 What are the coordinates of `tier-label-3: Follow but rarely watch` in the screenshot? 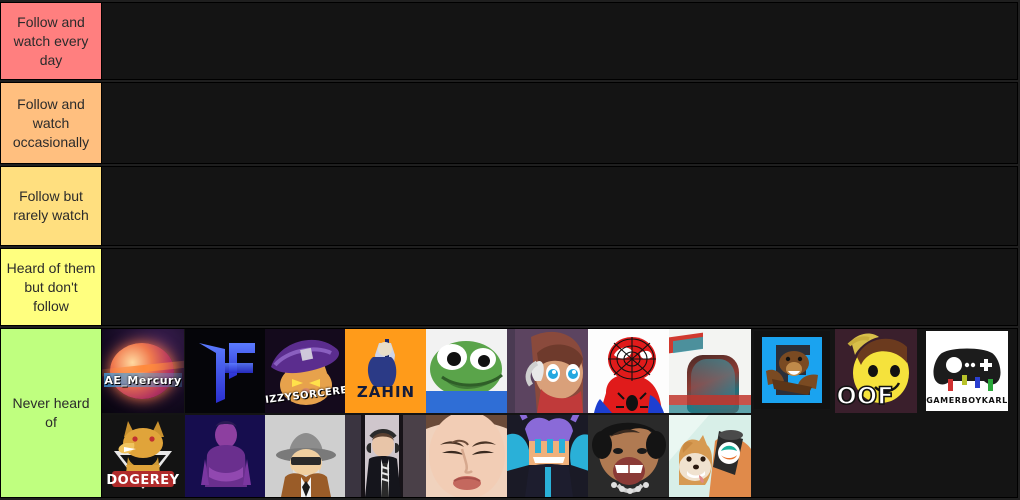 It's located at (51, 206).